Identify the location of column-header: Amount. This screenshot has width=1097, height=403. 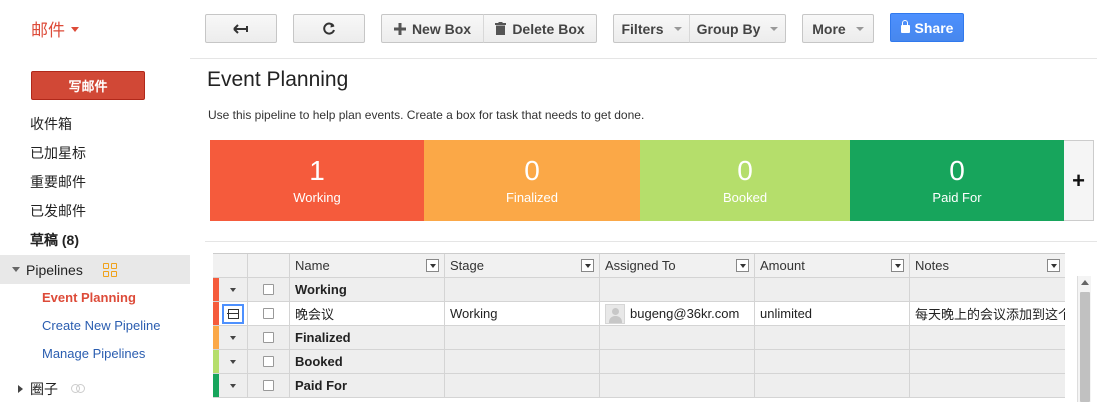
(832, 265).